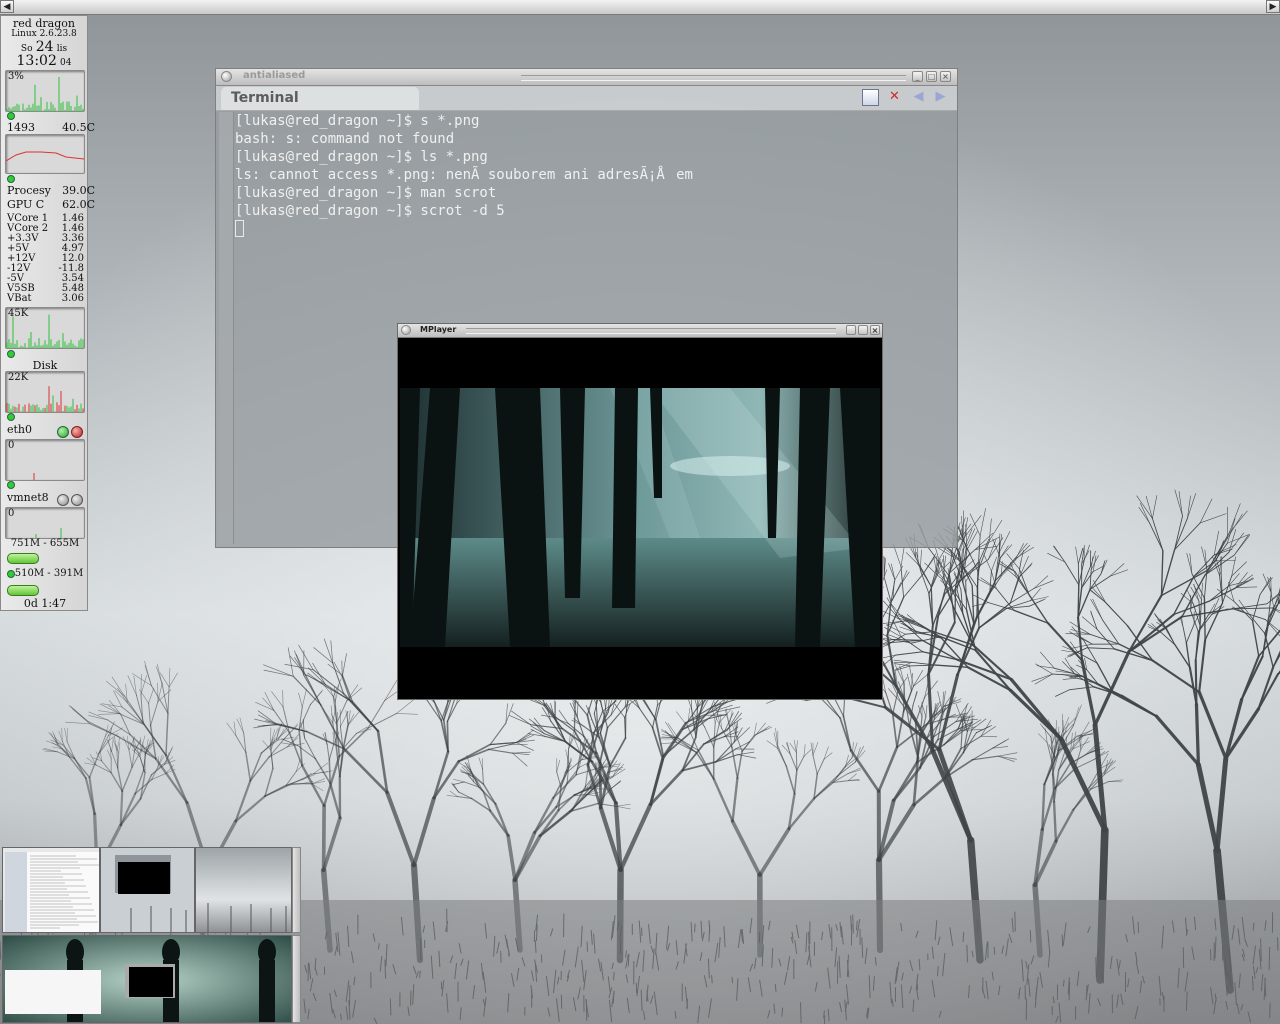  I want to click on tab-terminal: Terminal, so click(320, 98).